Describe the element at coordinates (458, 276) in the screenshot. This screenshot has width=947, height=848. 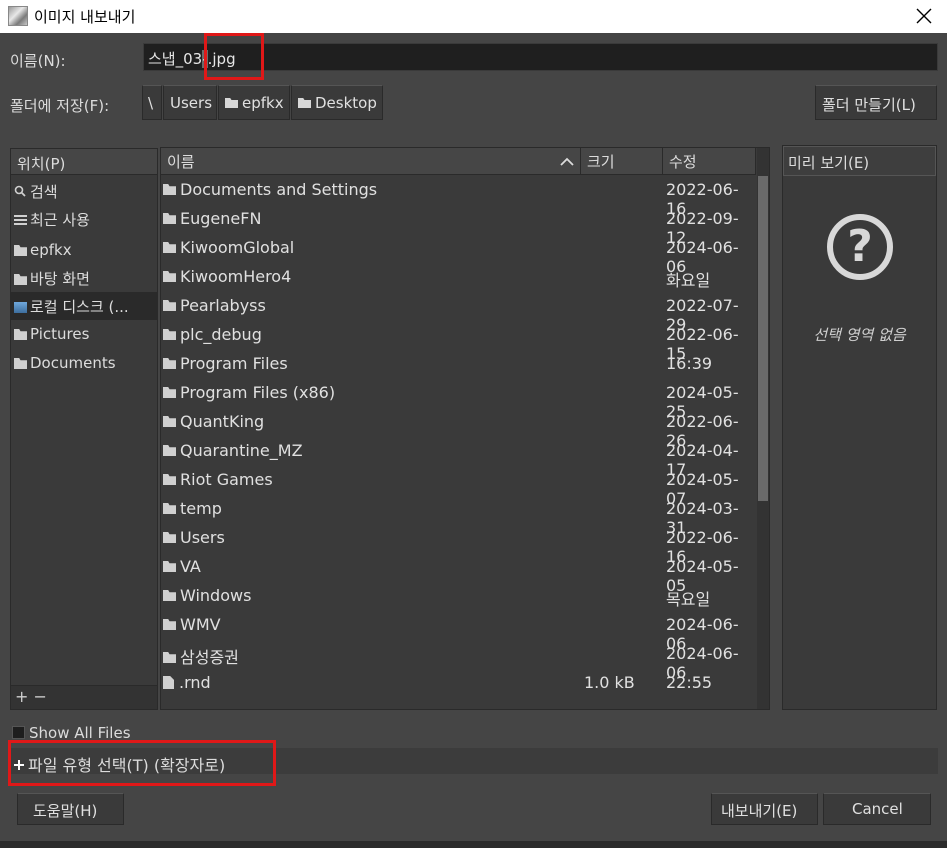
I see `file-row: KiwoomHero4 화요일` at that location.